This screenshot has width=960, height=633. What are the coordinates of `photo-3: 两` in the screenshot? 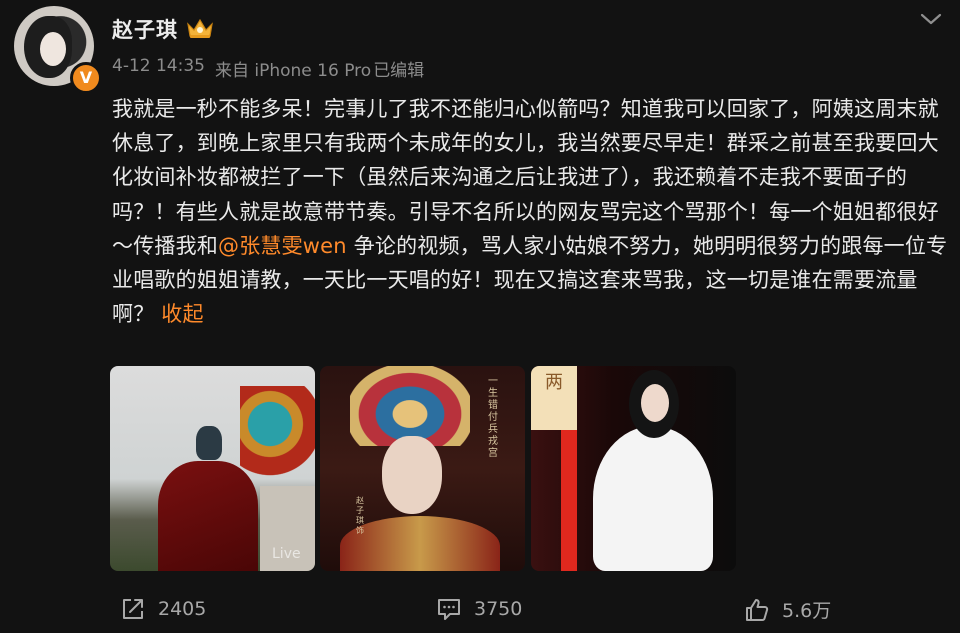 It's located at (633, 468).